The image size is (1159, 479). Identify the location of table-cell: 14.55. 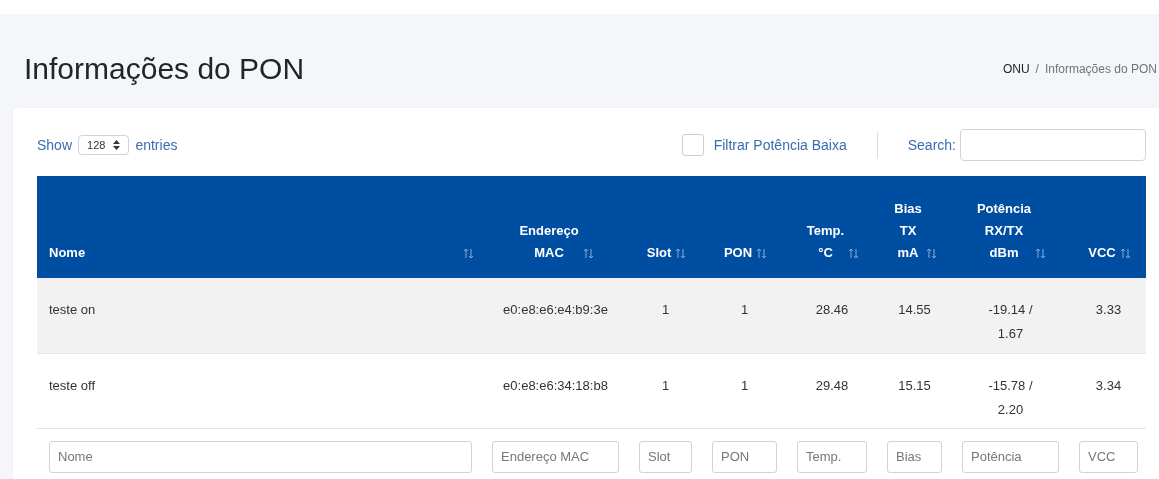
(914, 309).